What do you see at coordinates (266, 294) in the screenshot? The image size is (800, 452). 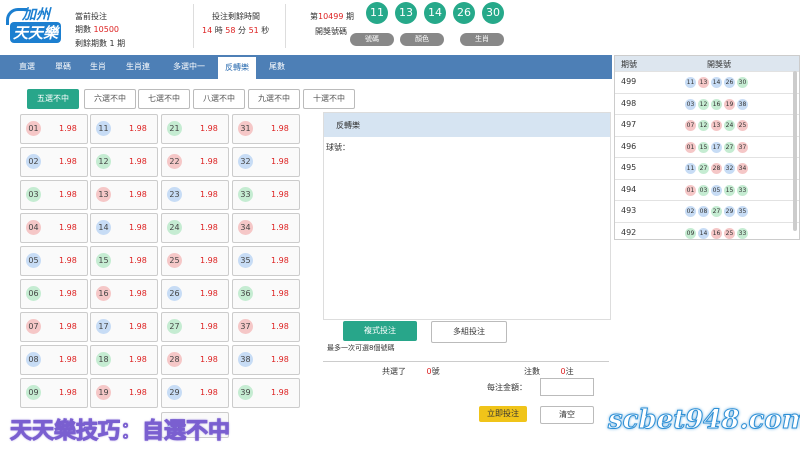 I see `number-cell: 36 1.98` at bounding box center [266, 294].